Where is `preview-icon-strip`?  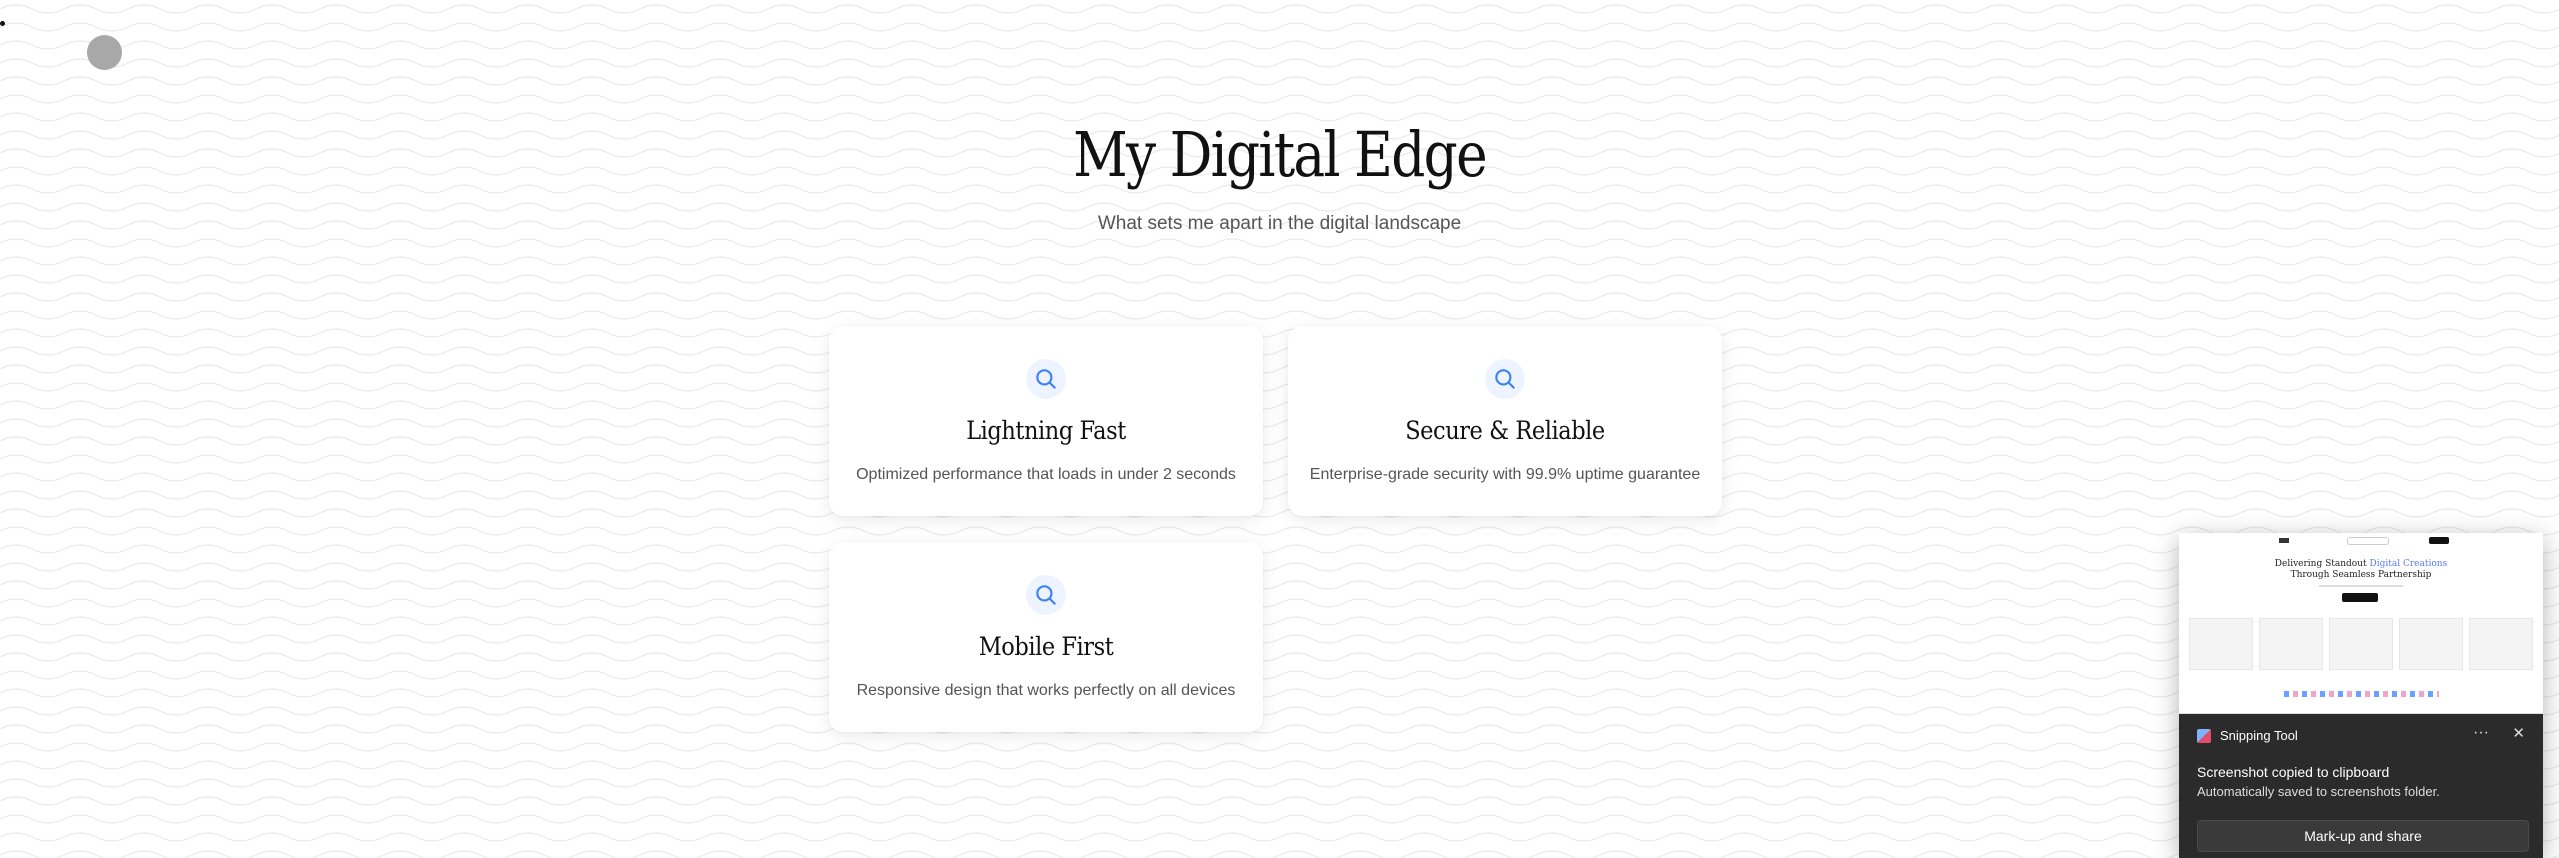 preview-icon-strip is located at coordinates (2361, 694).